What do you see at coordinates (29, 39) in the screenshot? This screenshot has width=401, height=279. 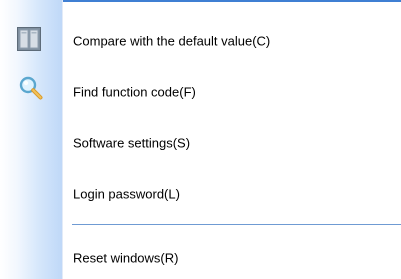 I see `compare-columns-icon` at bounding box center [29, 39].